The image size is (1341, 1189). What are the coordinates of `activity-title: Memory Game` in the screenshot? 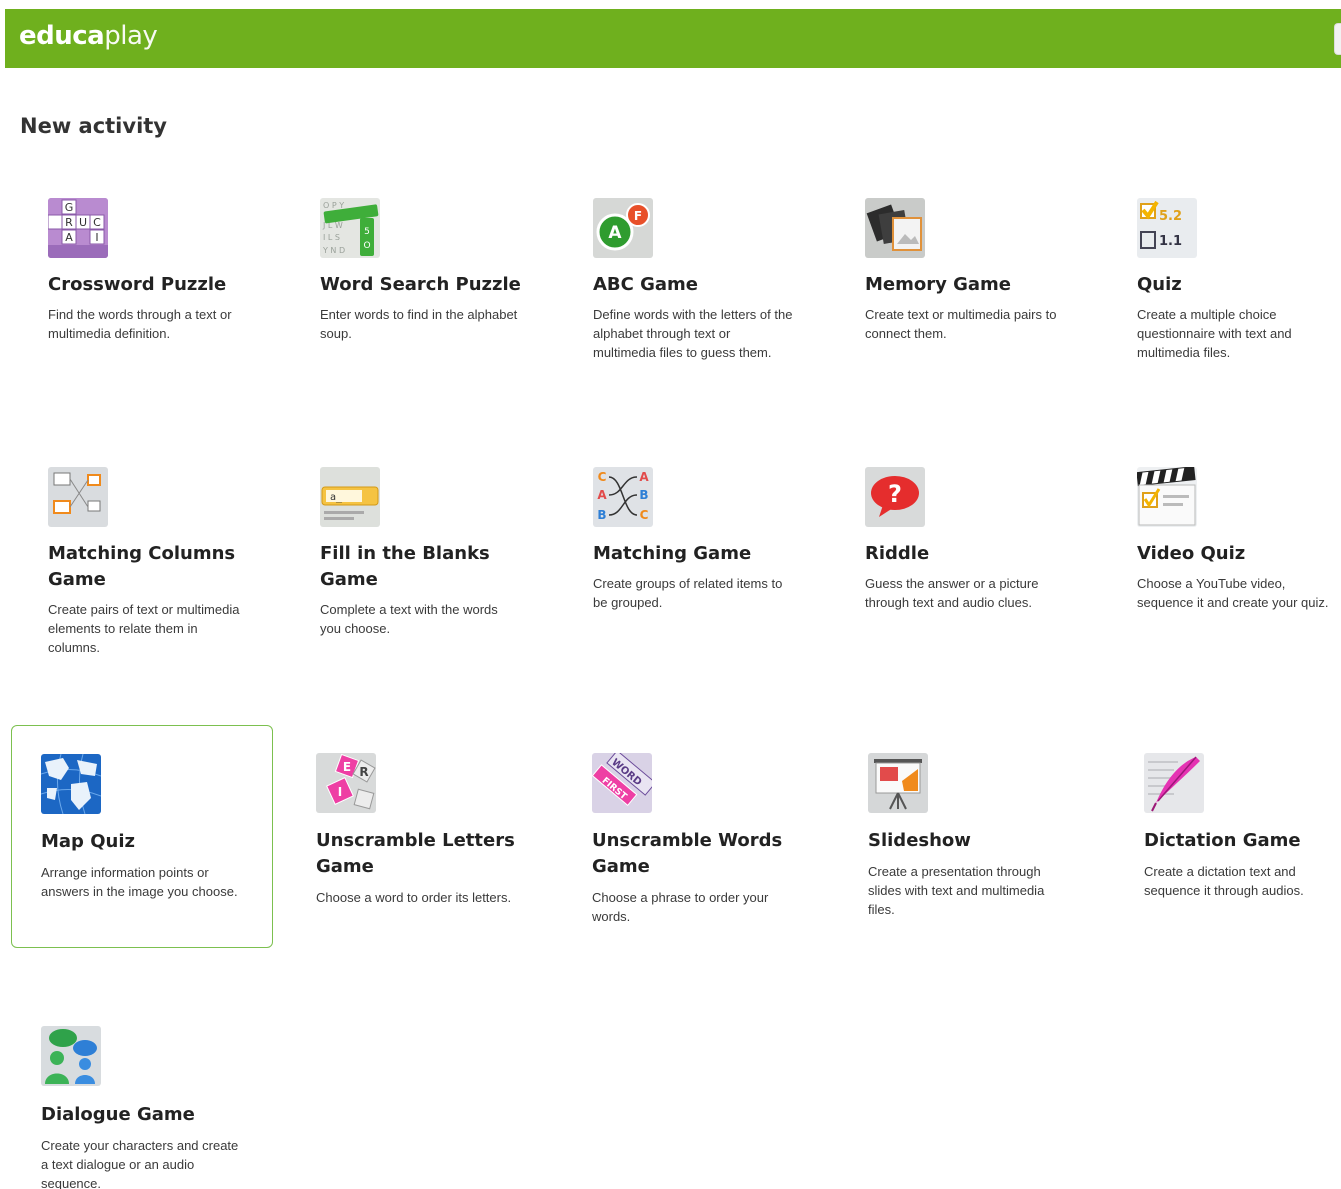 It's located at (938, 284).